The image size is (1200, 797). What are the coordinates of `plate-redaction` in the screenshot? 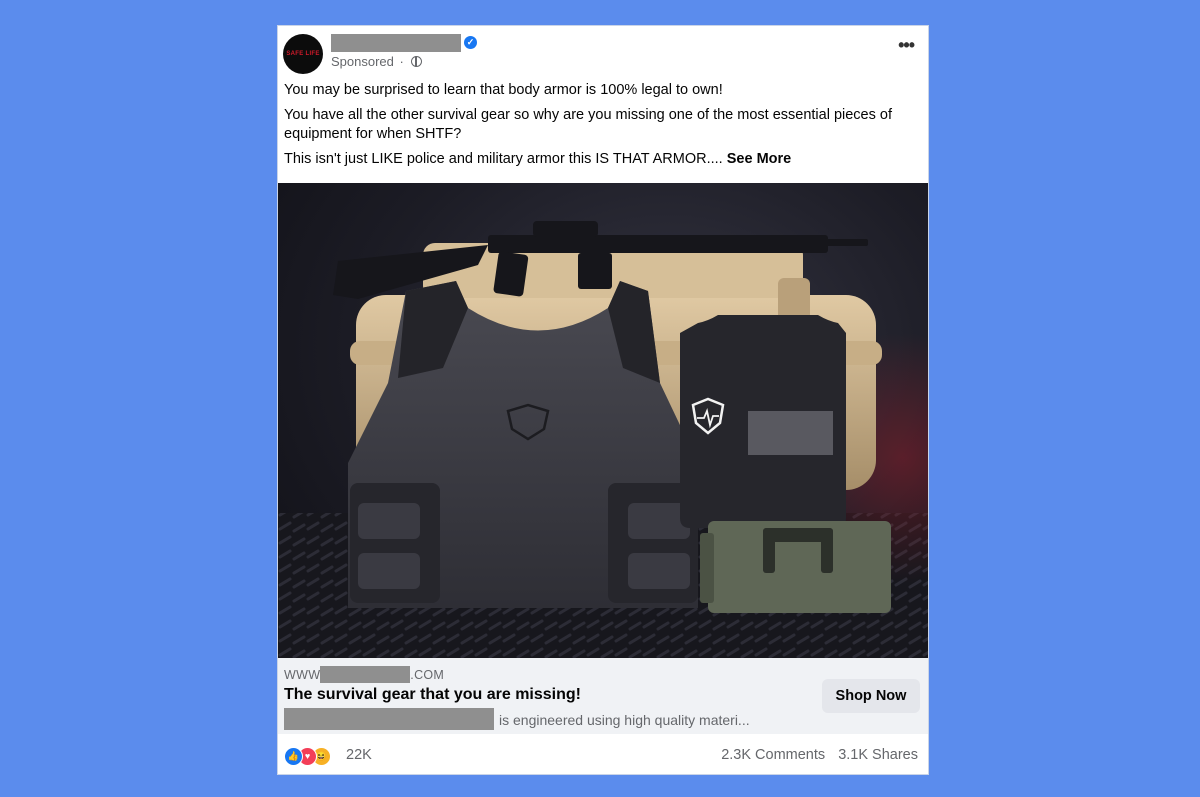 It's located at (790, 433).